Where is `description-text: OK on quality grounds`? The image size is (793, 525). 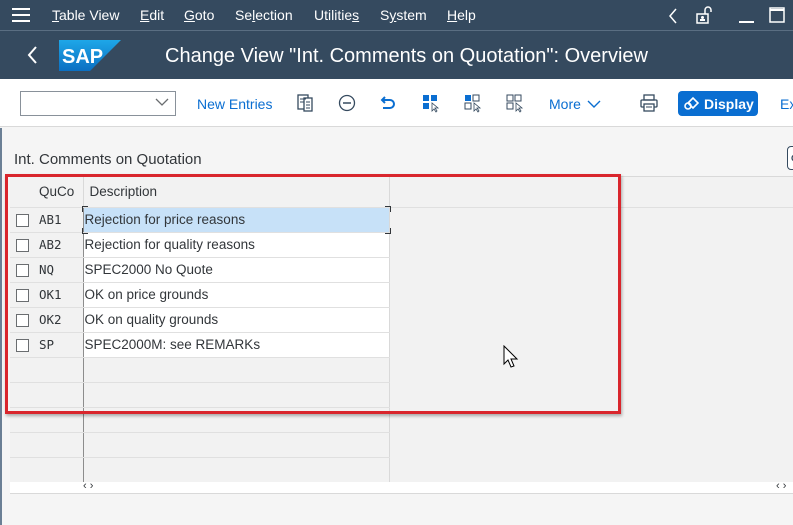
description-text: OK on quality grounds is located at coordinates (151, 319).